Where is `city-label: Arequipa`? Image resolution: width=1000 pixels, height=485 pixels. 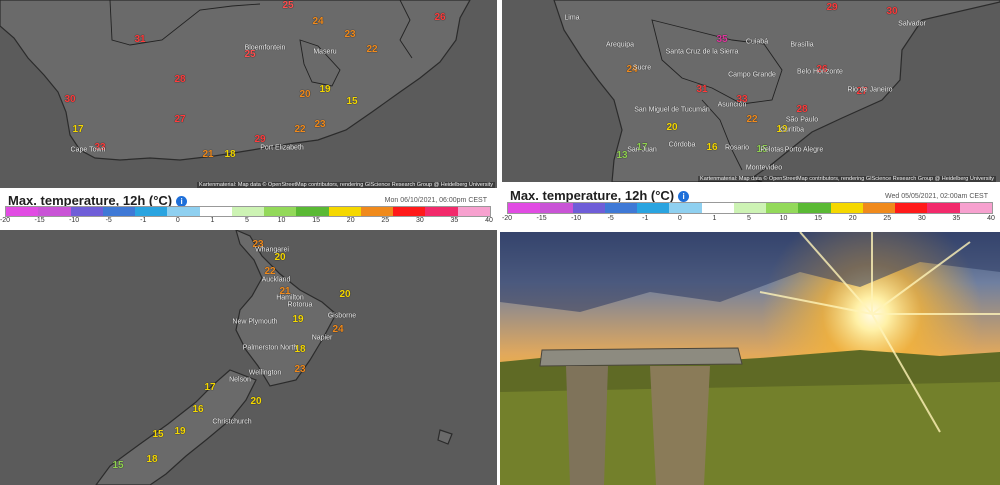
city-label: Arequipa is located at coordinates (620, 45).